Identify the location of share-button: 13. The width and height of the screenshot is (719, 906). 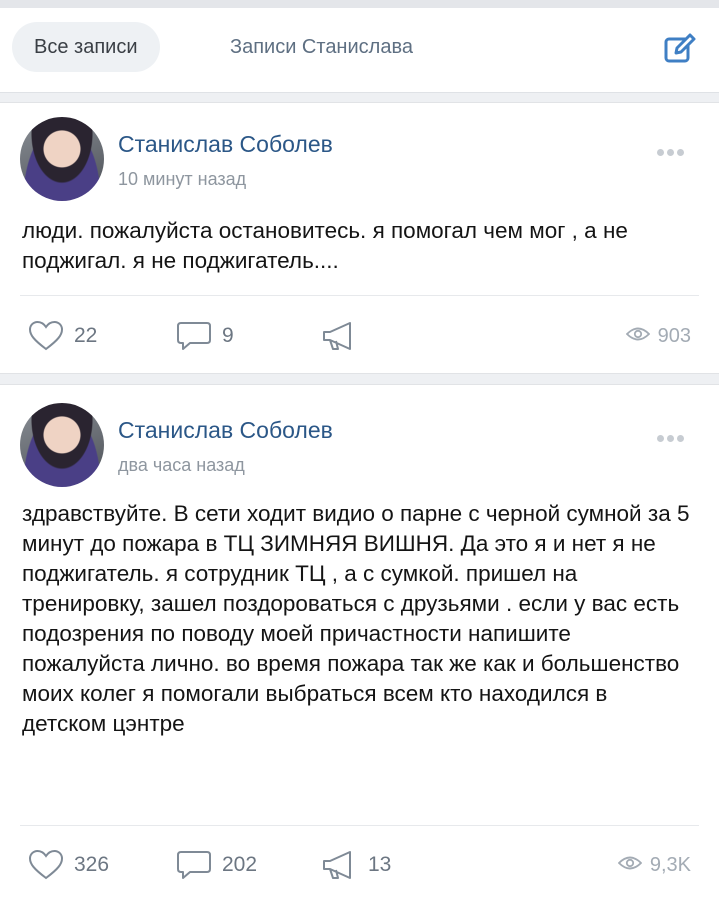
(355, 865).